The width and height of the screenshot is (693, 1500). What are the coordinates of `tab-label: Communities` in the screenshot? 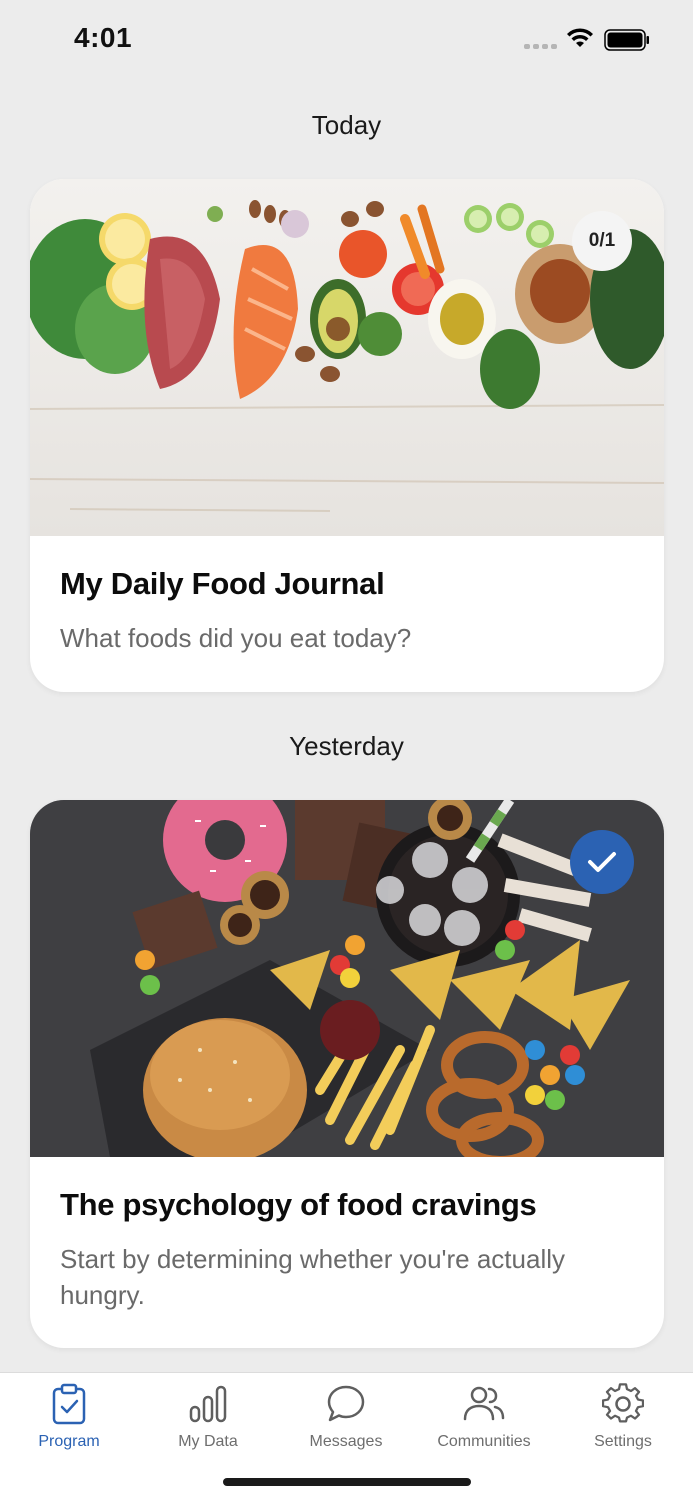 It's located at (484, 1441).